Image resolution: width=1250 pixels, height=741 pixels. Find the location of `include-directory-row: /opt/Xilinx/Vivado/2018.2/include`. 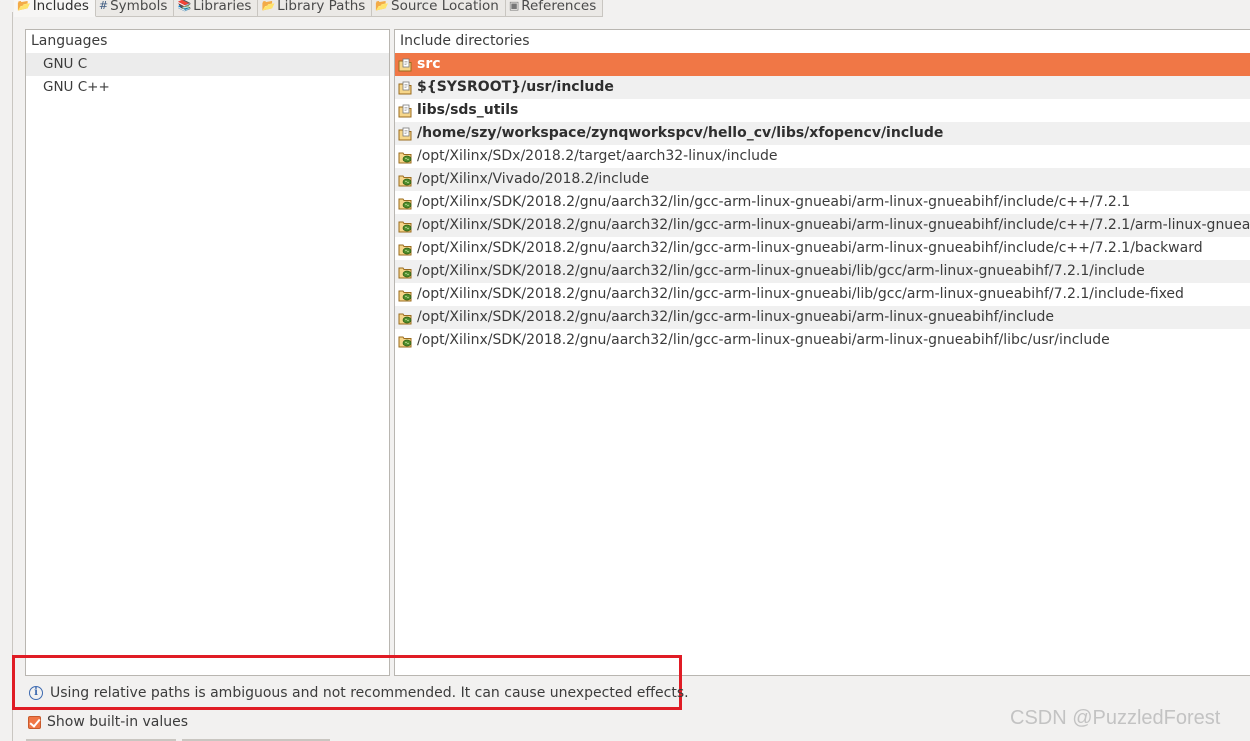

include-directory-row: /opt/Xilinx/Vivado/2018.2/include is located at coordinates (822, 179).